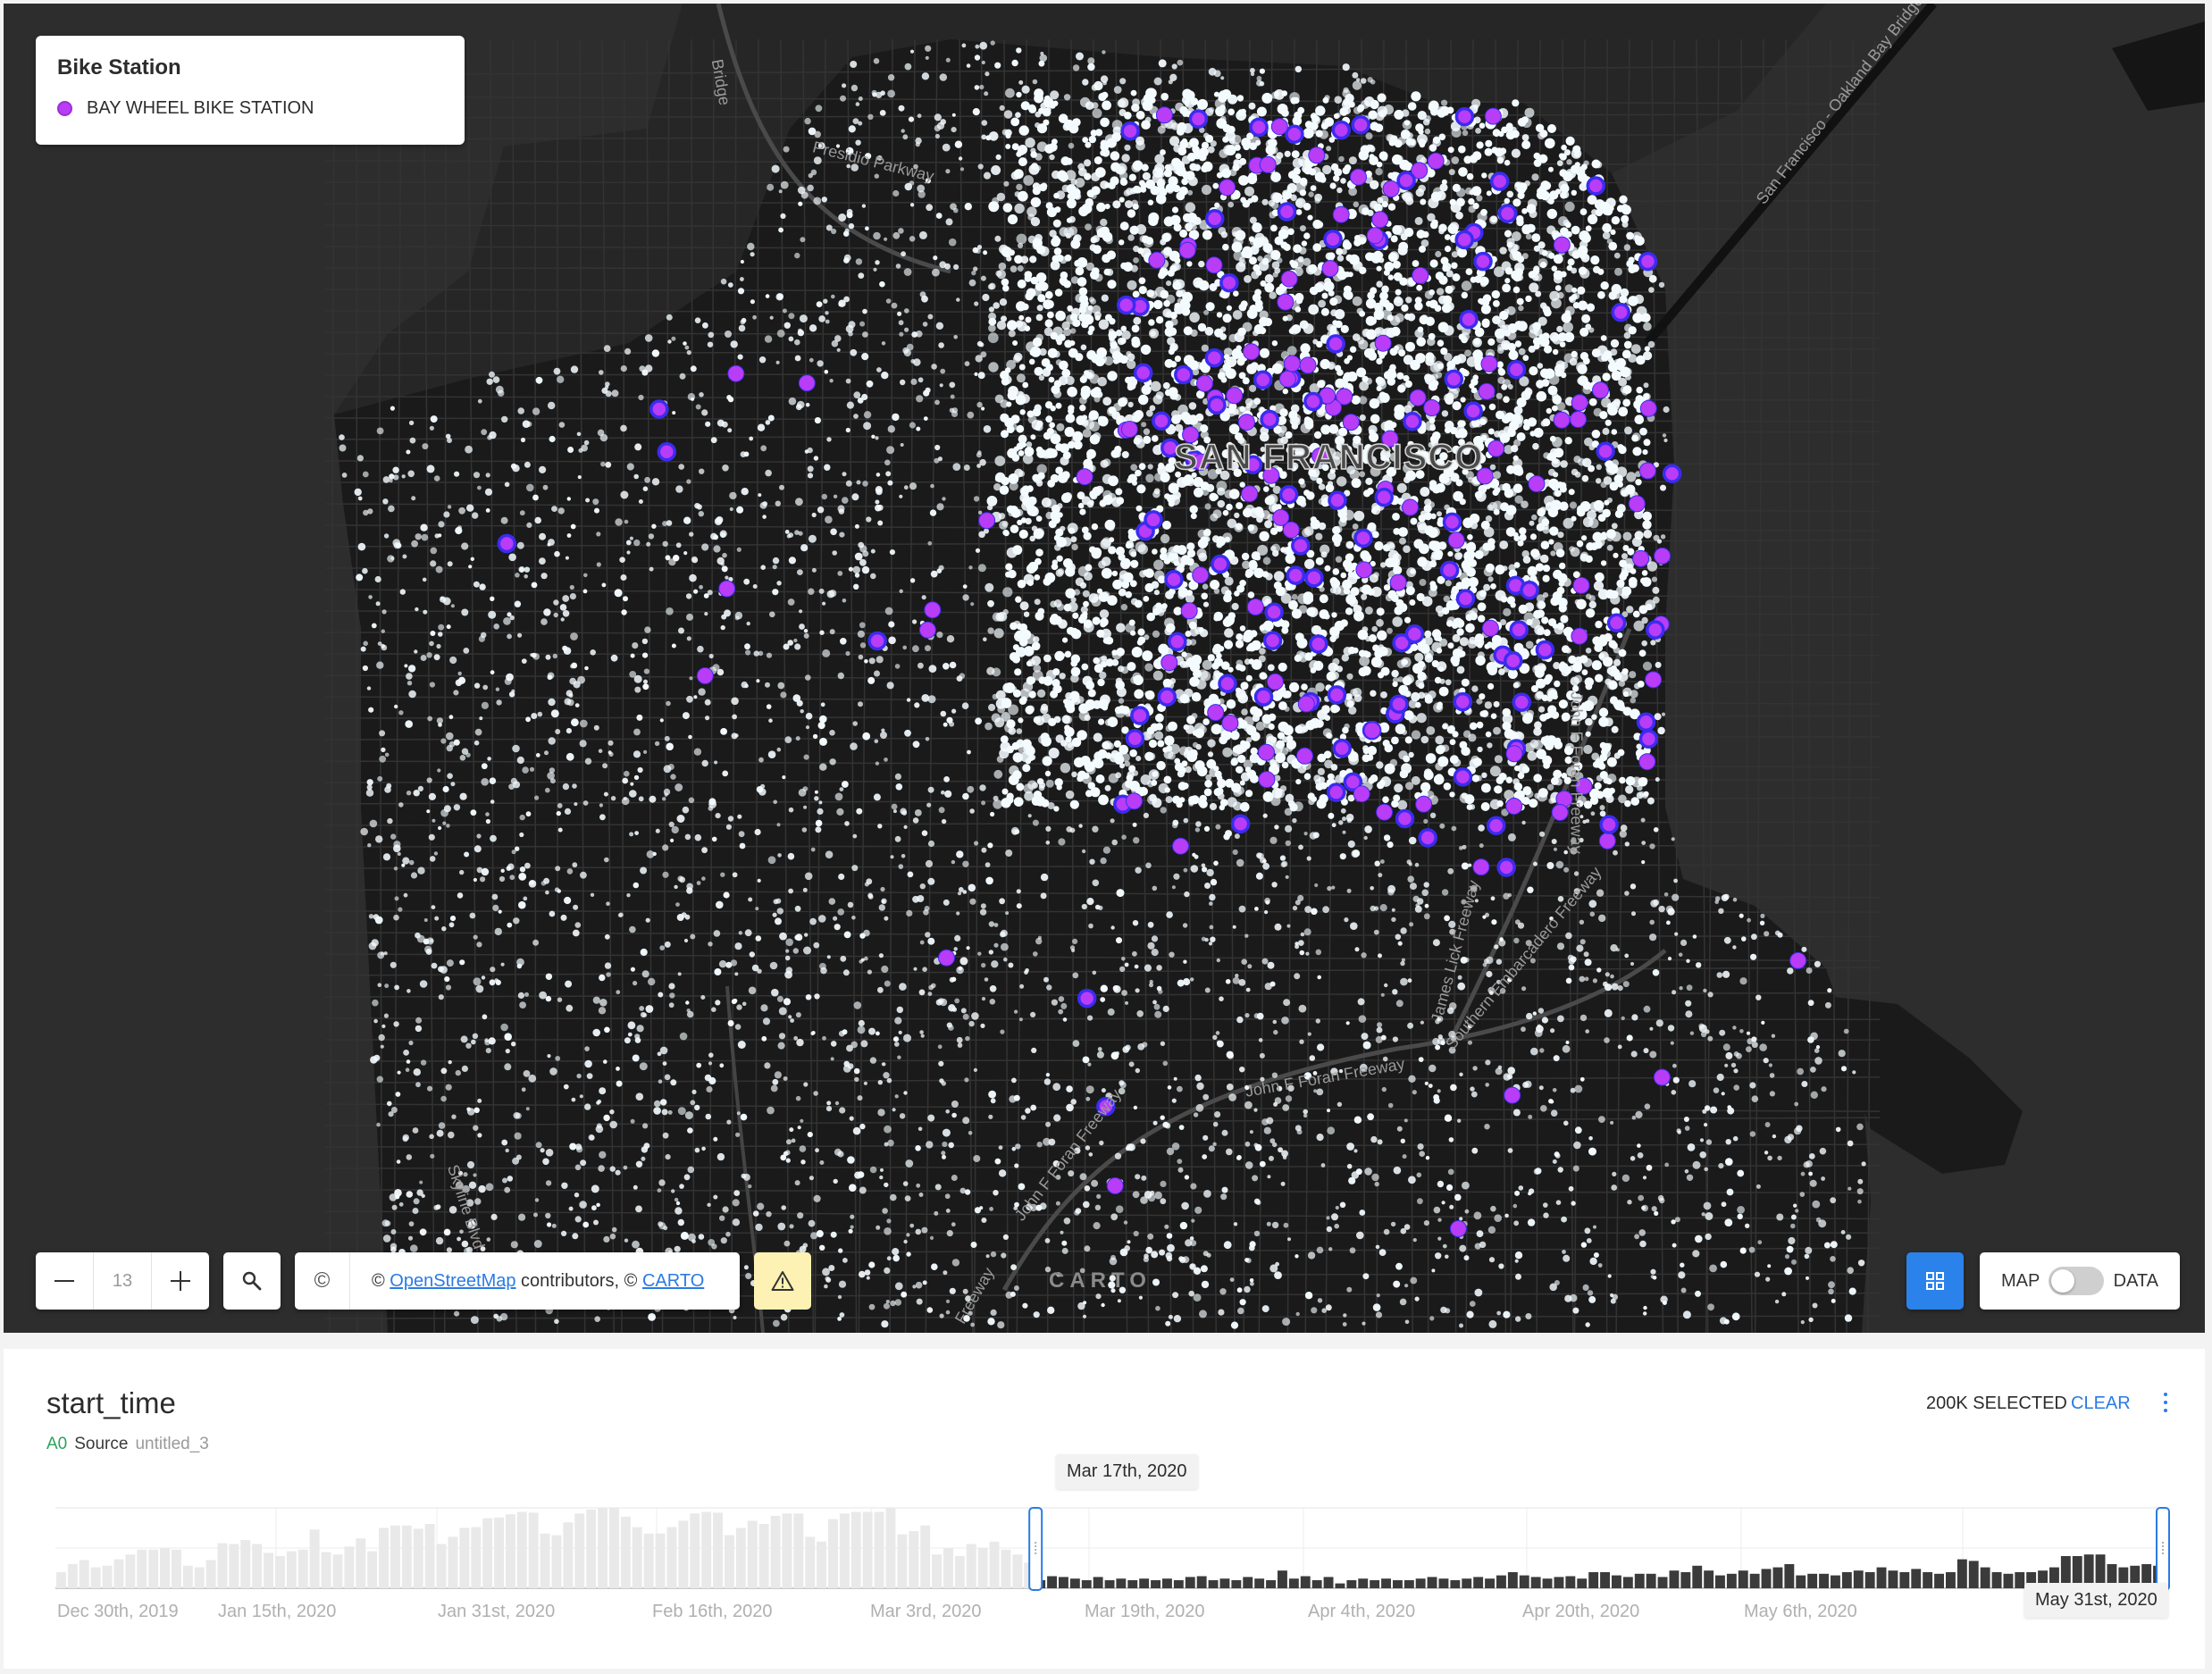  What do you see at coordinates (1577, 772) in the screenshot?
I see `road-label: John F Foran Freeway` at bounding box center [1577, 772].